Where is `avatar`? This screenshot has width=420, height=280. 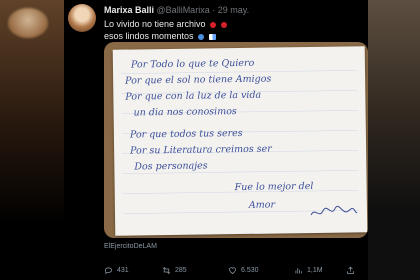 avatar is located at coordinates (82, 18).